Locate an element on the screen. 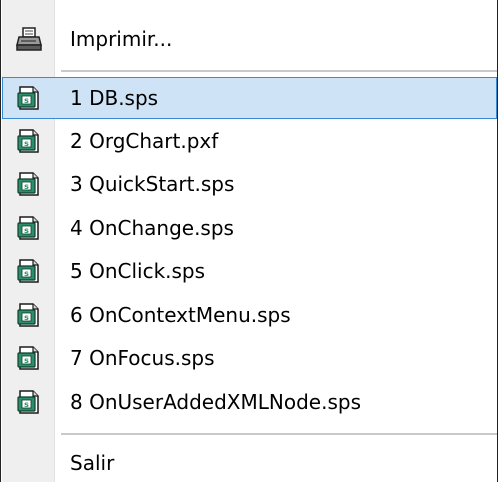 The image size is (498, 484). printer-icon is located at coordinates (29, 39).